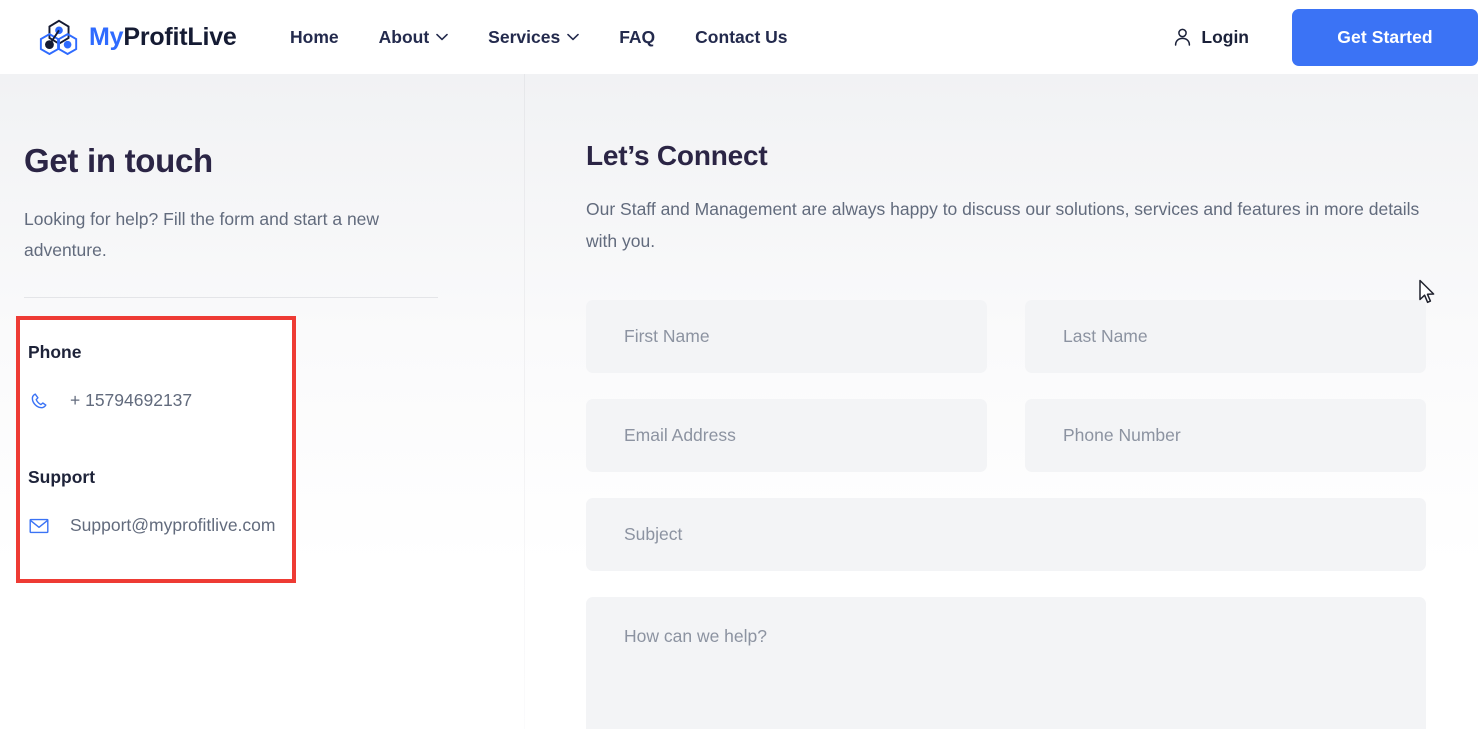 The width and height of the screenshot is (1478, 729). Describe the element at coordinates (524, 401) in the screenshot. I see `column-divider` at that location.